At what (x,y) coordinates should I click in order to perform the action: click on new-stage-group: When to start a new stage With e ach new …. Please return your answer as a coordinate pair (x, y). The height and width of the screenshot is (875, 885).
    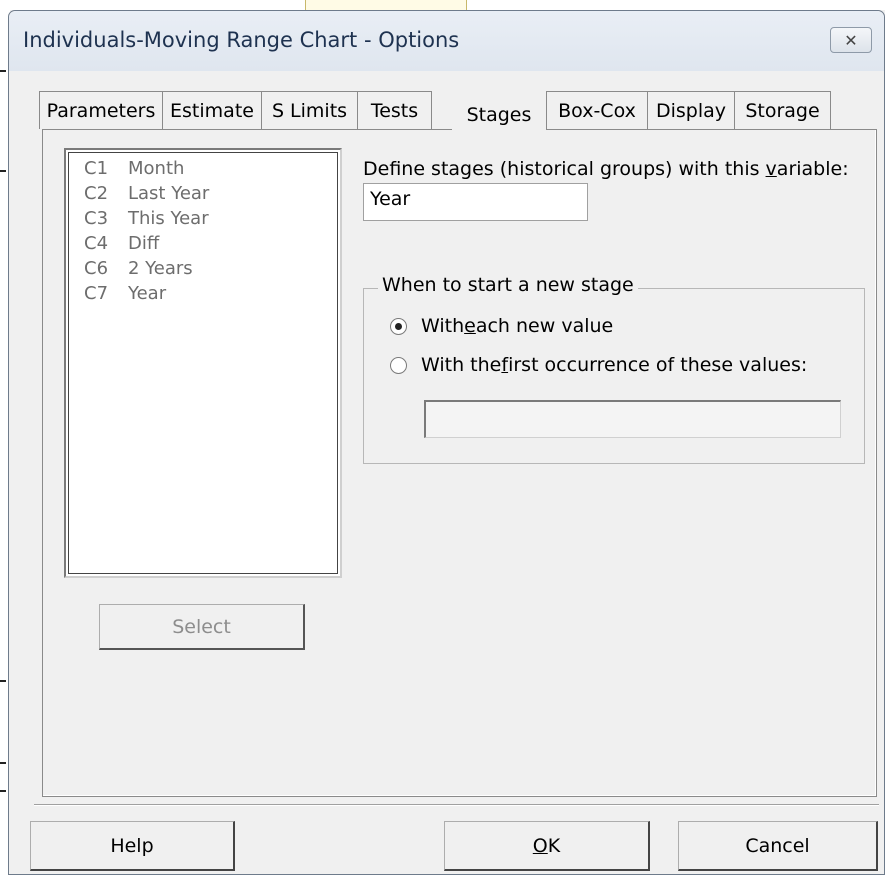
    Looking at the image, I should click on (614, 369).